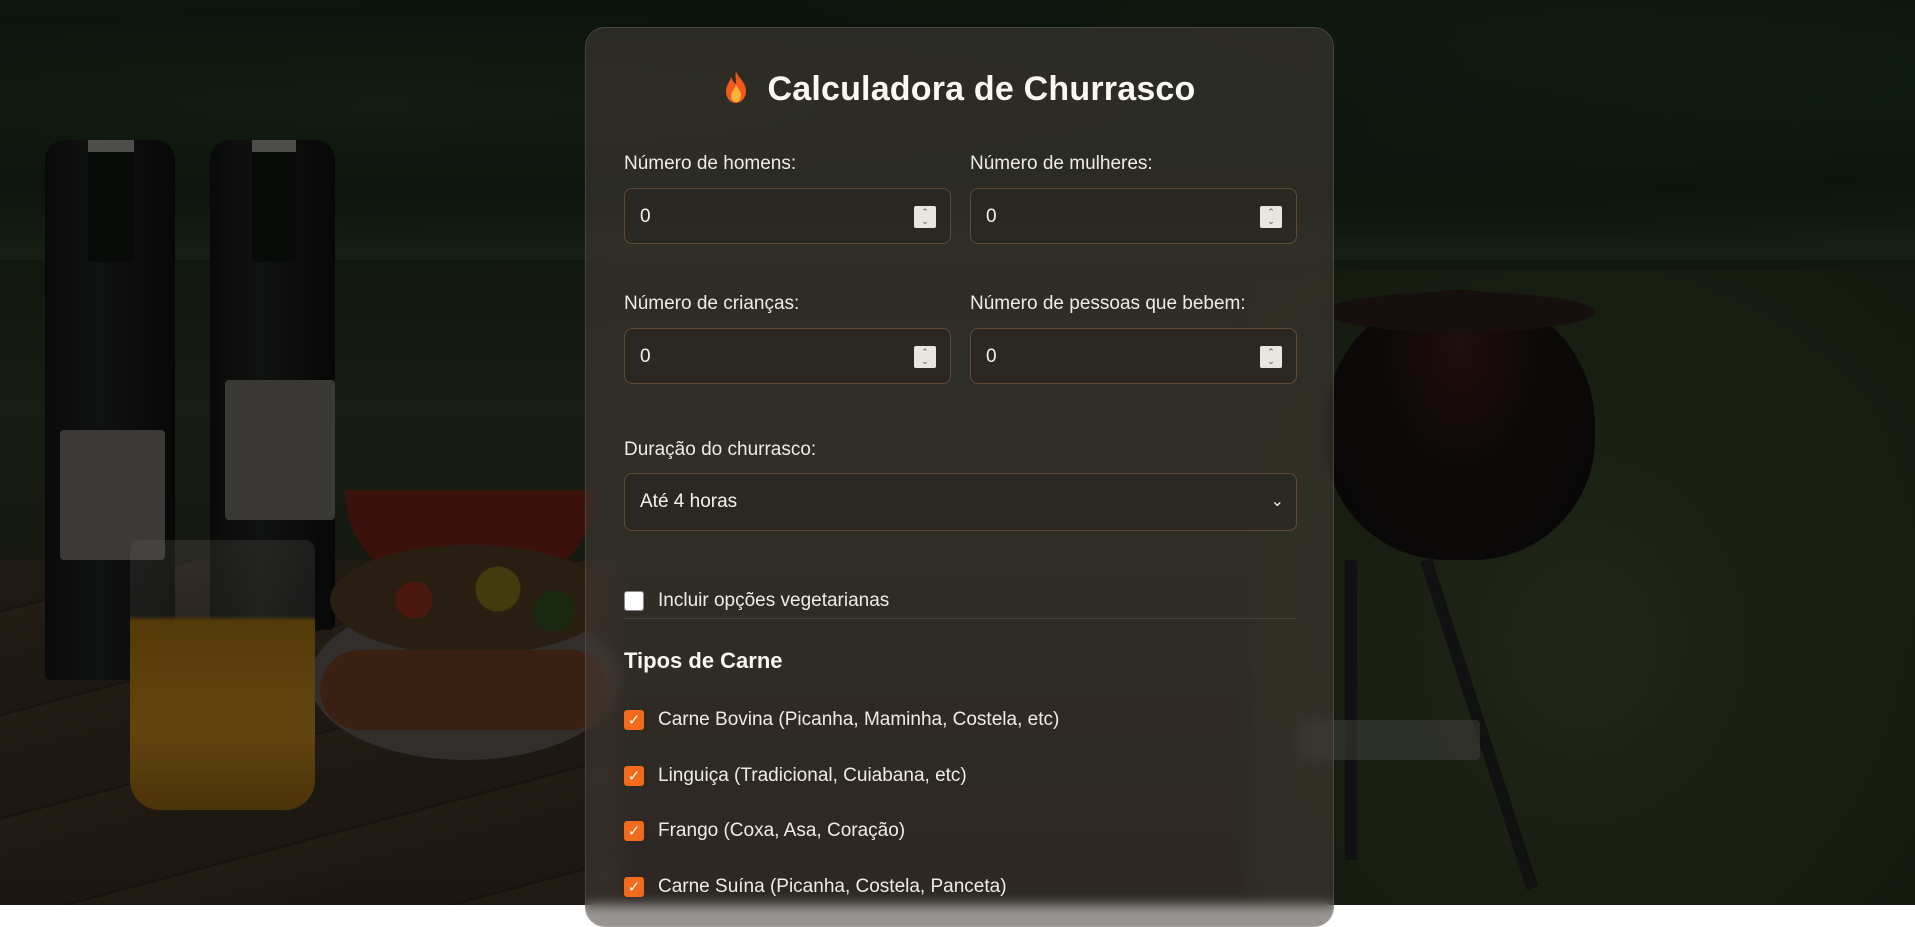  I want to click on drinkers-label: Número de pessoas que bebem:, so click(1108, 303).